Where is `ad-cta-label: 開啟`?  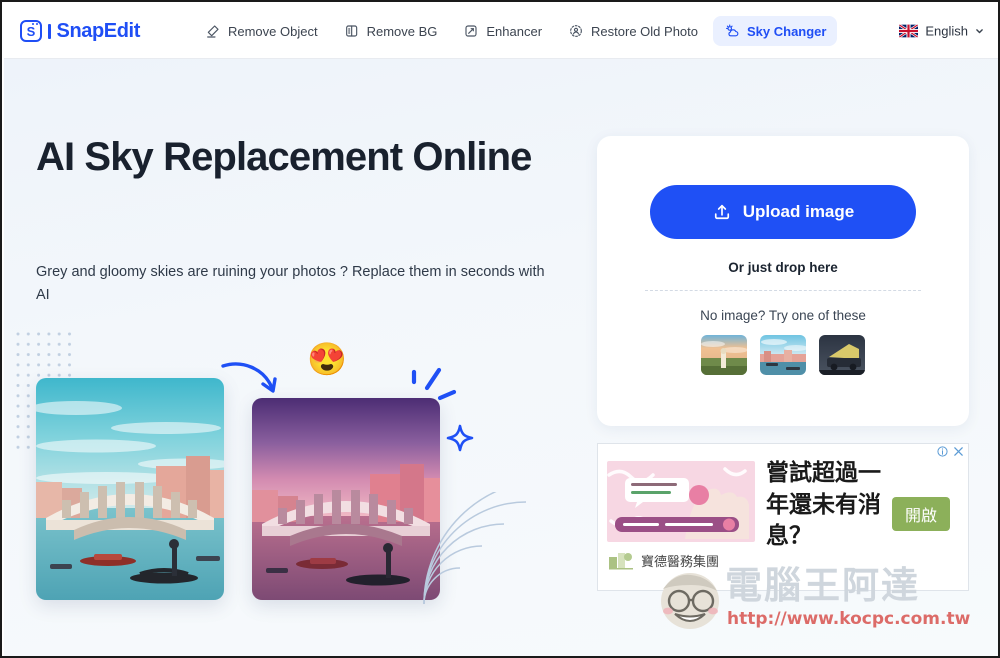
ad-cta-label: 開啟 is located at coordinates (920, 515).